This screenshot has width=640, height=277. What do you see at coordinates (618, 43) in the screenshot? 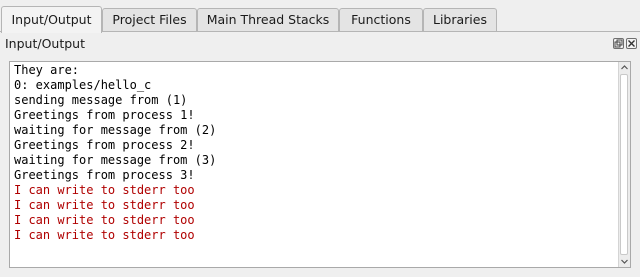
I see `float-window-icon` at bounding box center [618, 43].